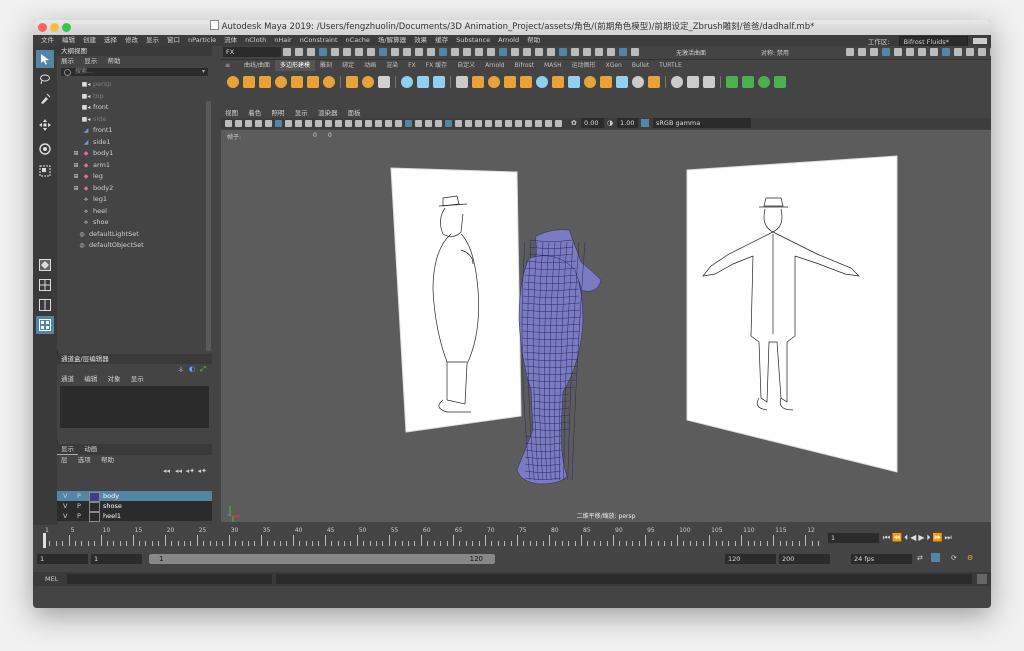 Image resolution: width=1024 pixels, height=651 pixels. What do you see at coordinates (466, 65) in the screenshot?
I see `shelf-tab: 自定义` at bounding box center [466, 65].